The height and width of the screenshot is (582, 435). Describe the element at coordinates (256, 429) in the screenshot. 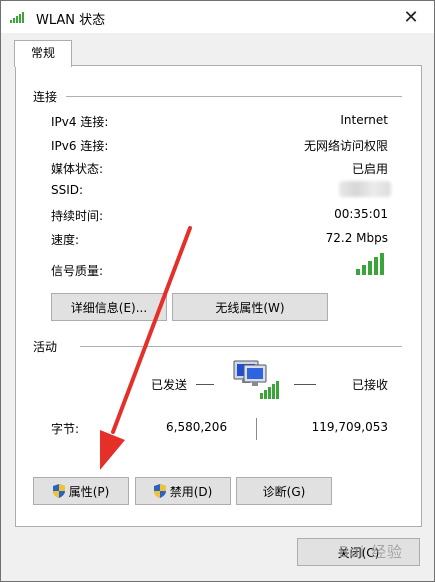

I see `bytes-divider` at that location.